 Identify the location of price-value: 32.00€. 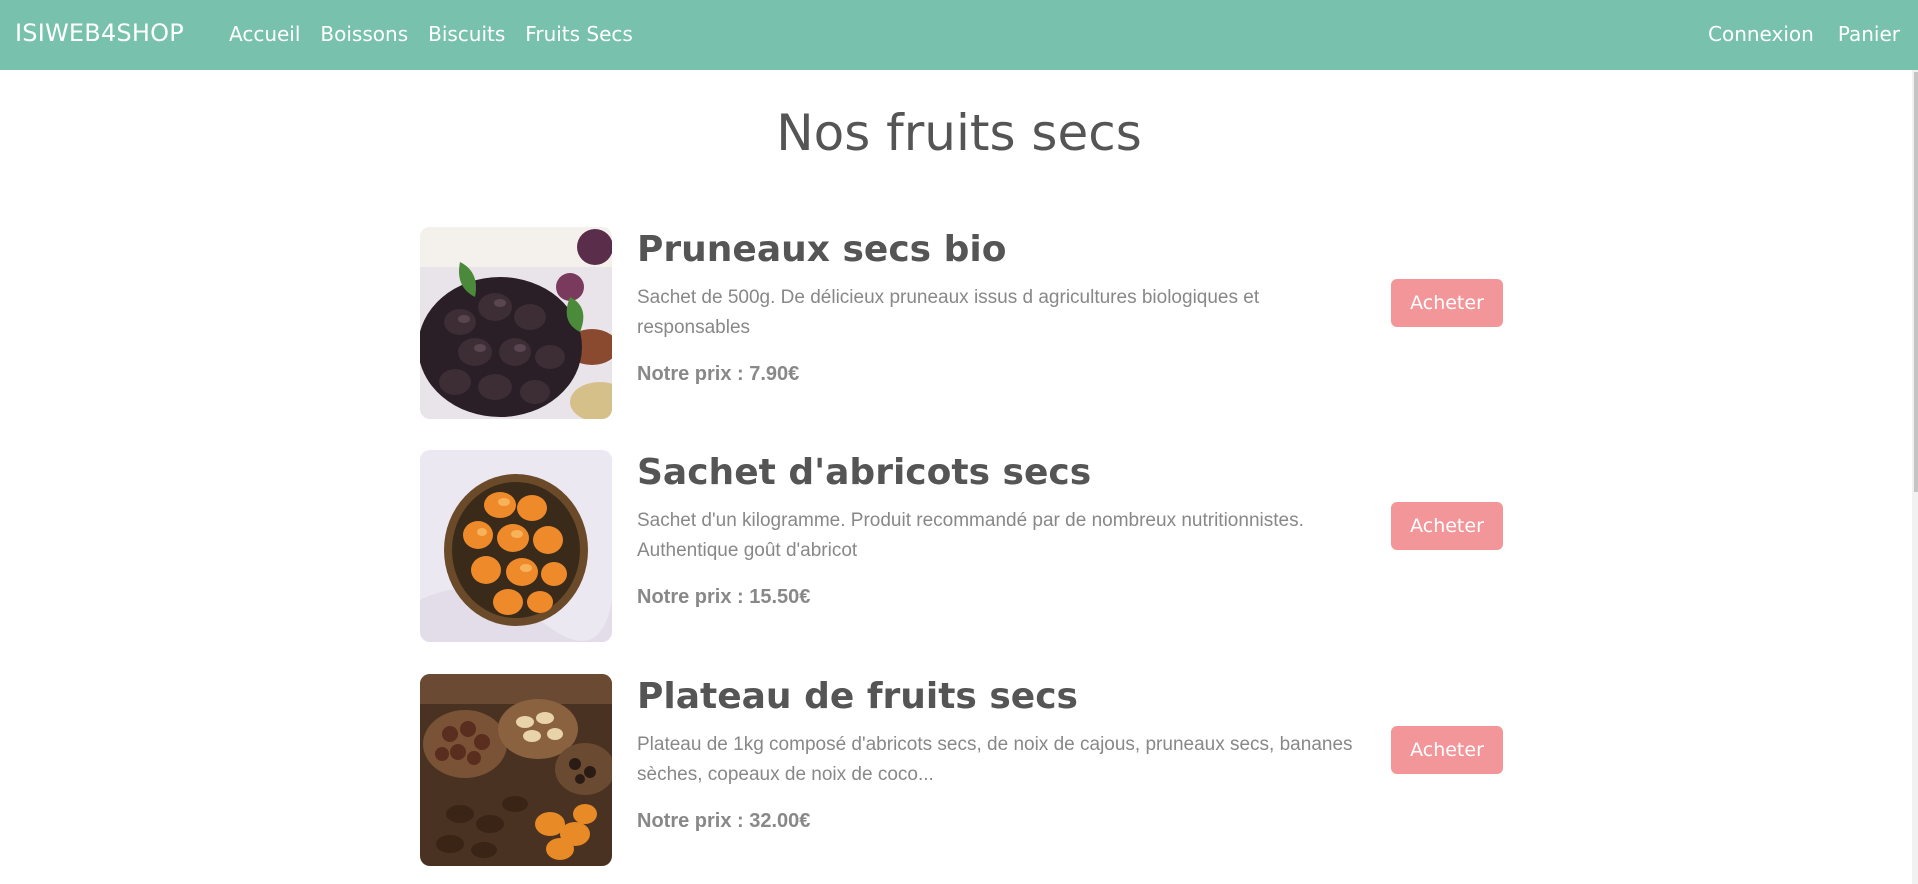
(780, 821).